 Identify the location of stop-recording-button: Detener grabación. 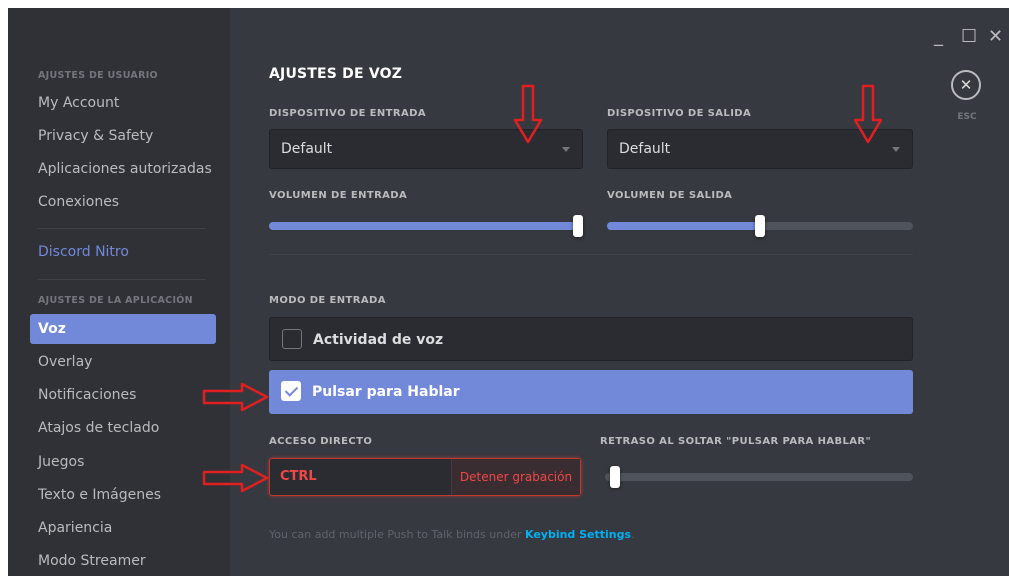
(515, 477).